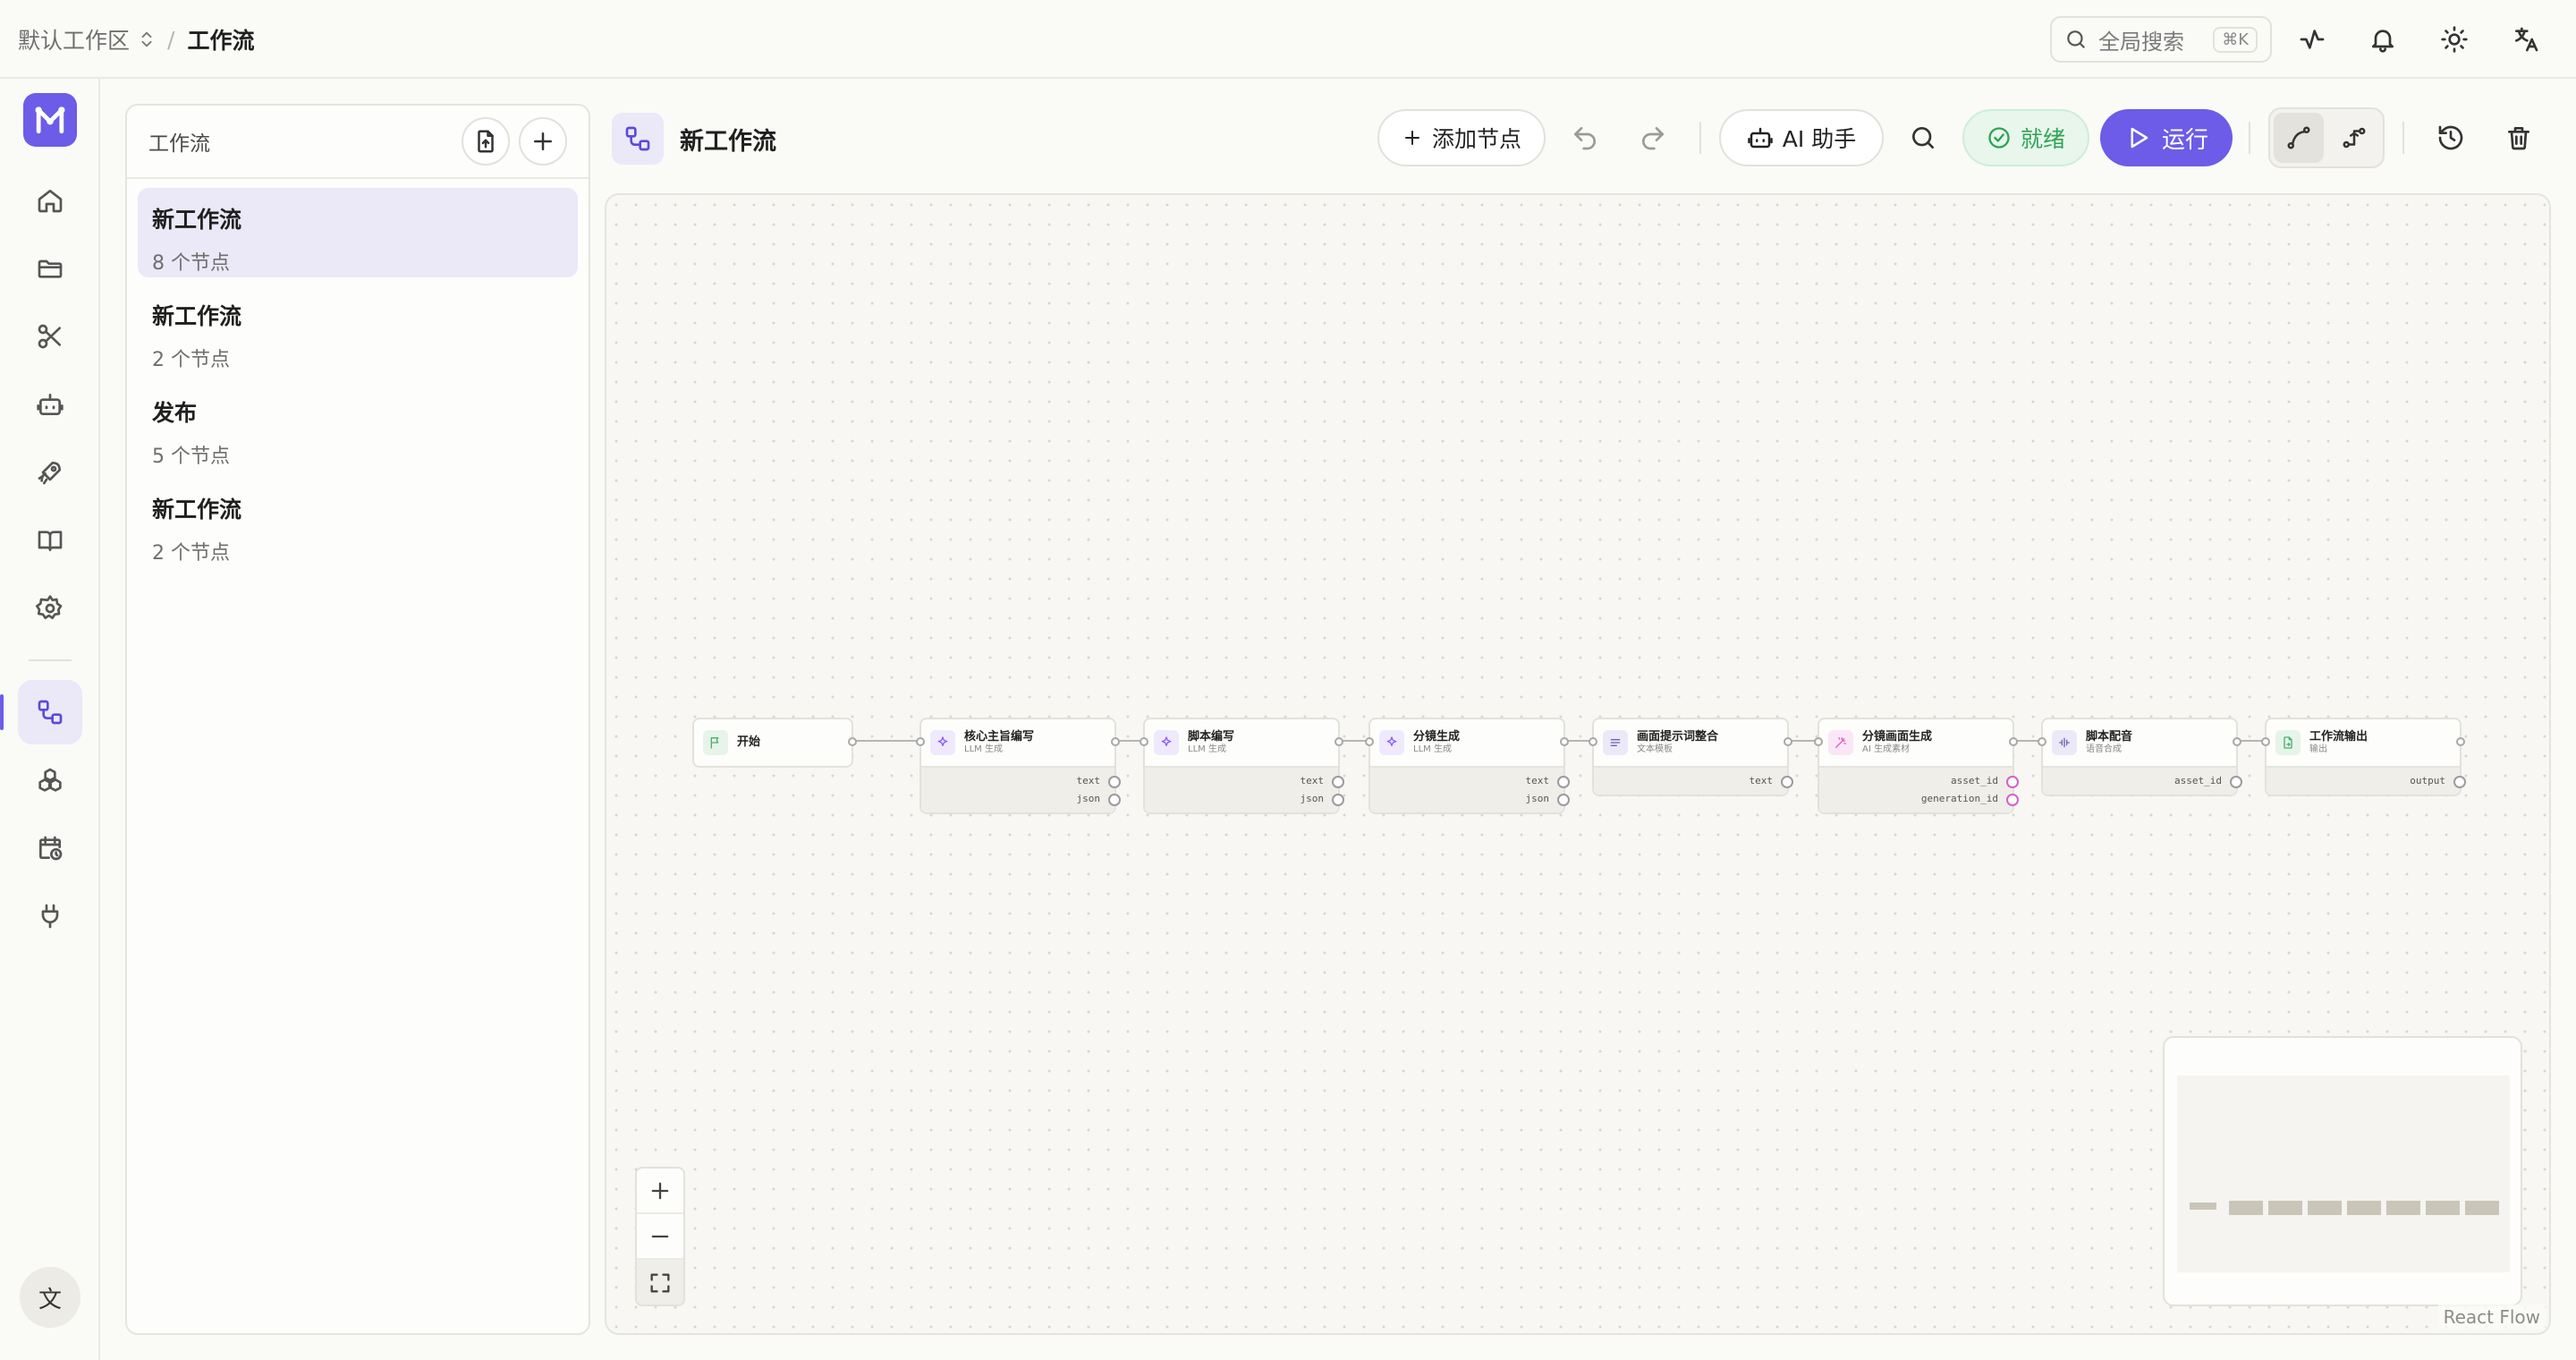 Image resolution: width=2576 pixels, height=1360 pixels. What do you see at coordinates (1018, 766) in the screenshot?
I see `workflow-node-llm: 核心主旨编写 LLM 生成 text json` at bounding box center [1018, 766].